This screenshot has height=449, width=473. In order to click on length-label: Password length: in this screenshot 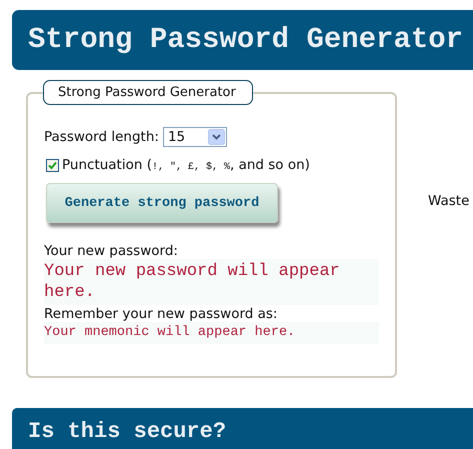, I will do `click(101, 137)`.